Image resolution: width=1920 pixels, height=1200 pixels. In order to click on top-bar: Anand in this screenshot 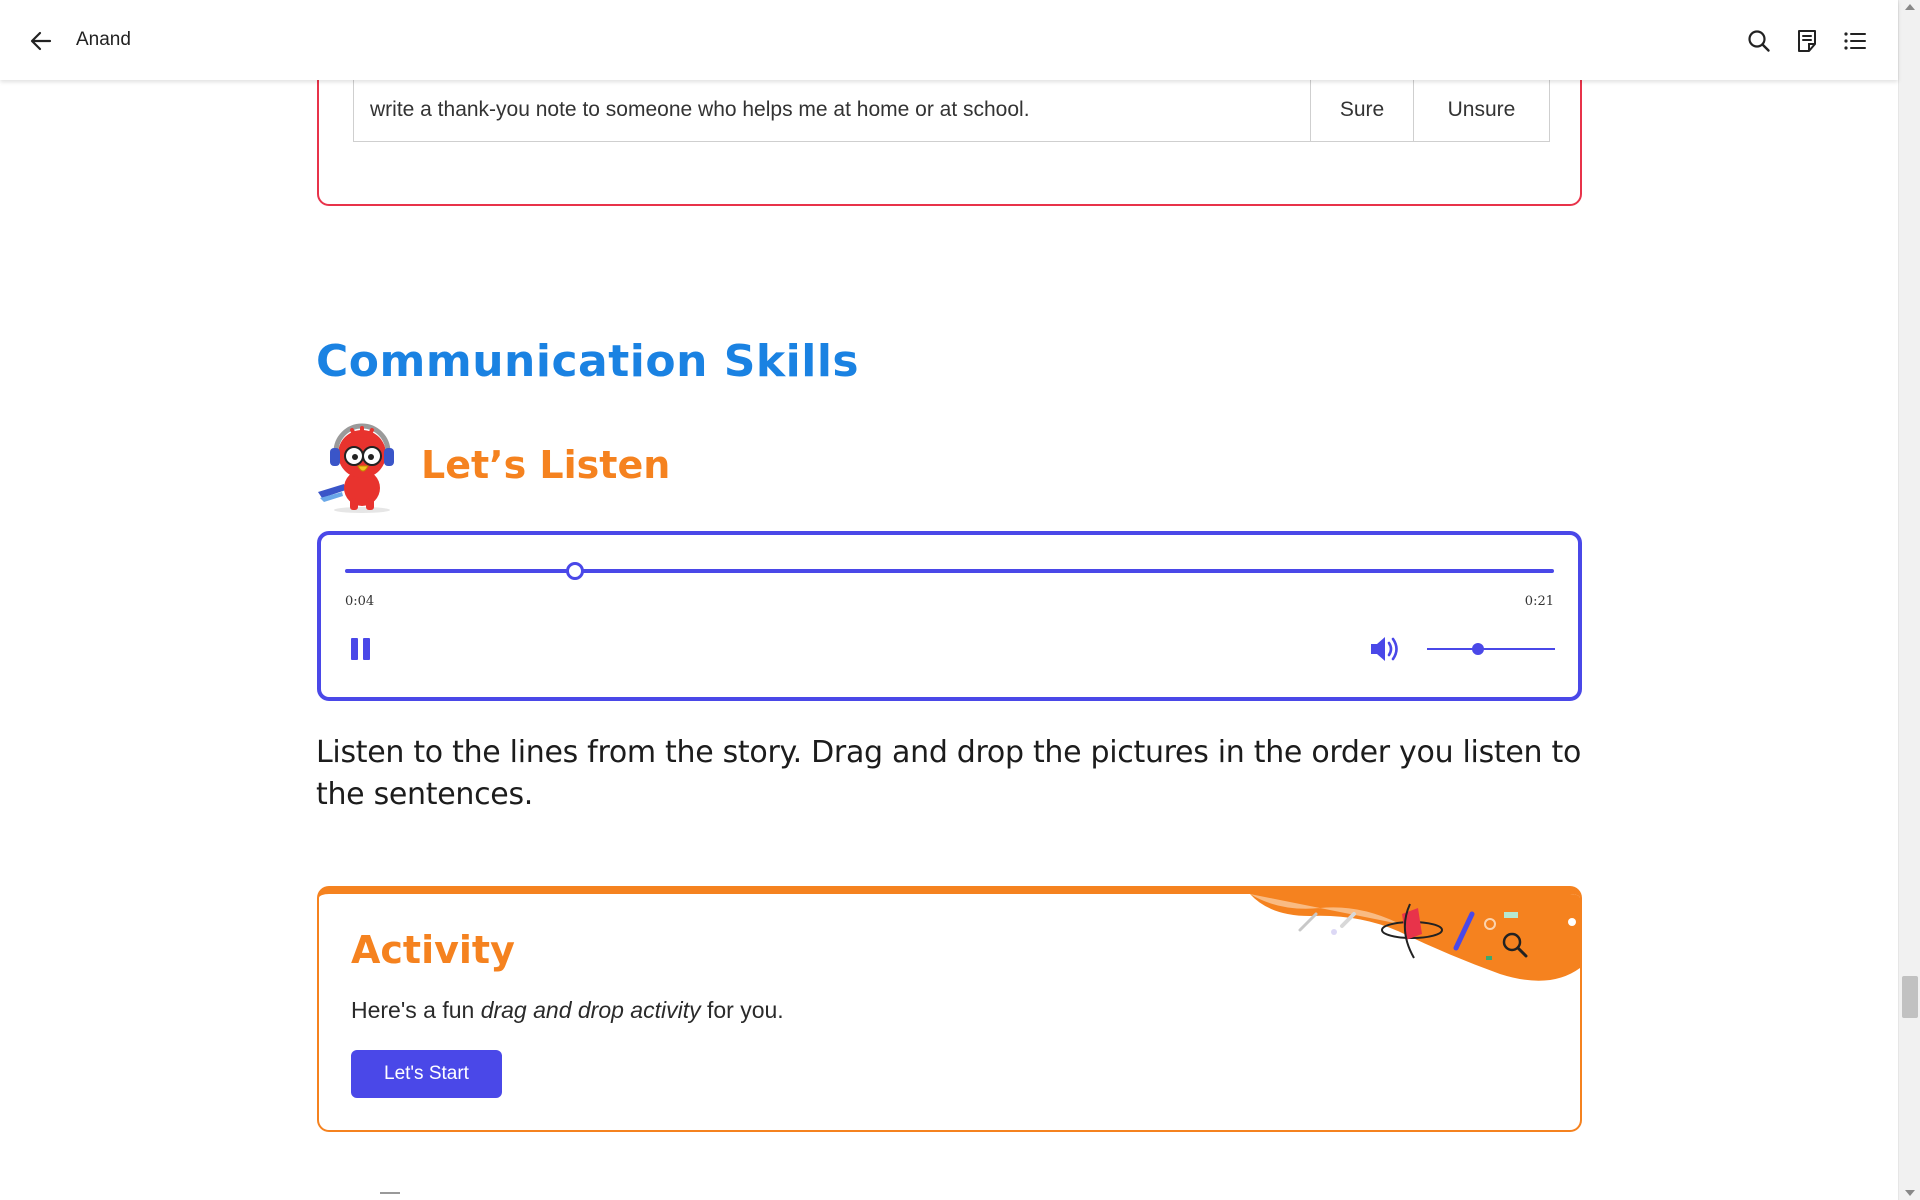, I will do `click(949, 40)`.